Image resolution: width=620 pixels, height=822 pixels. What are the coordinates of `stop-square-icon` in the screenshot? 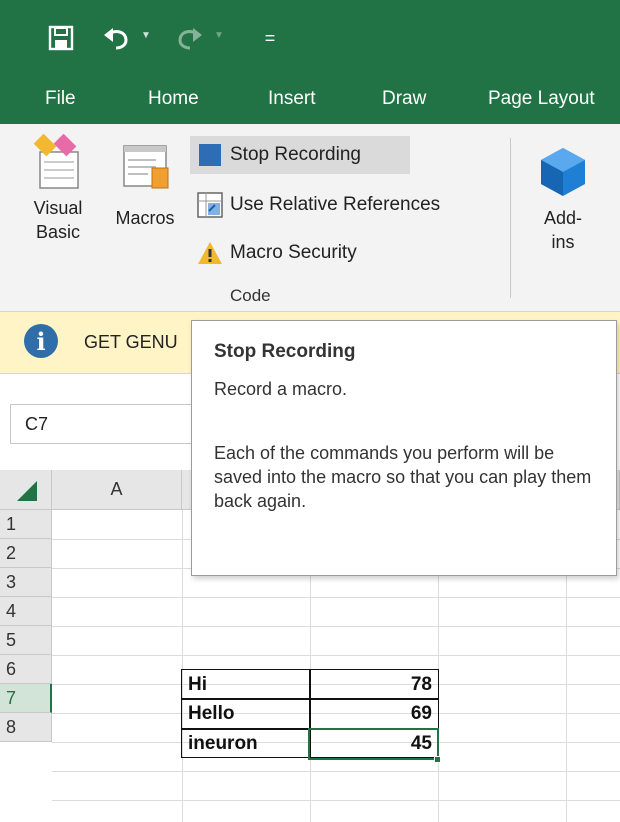 It's located at (210, 155).